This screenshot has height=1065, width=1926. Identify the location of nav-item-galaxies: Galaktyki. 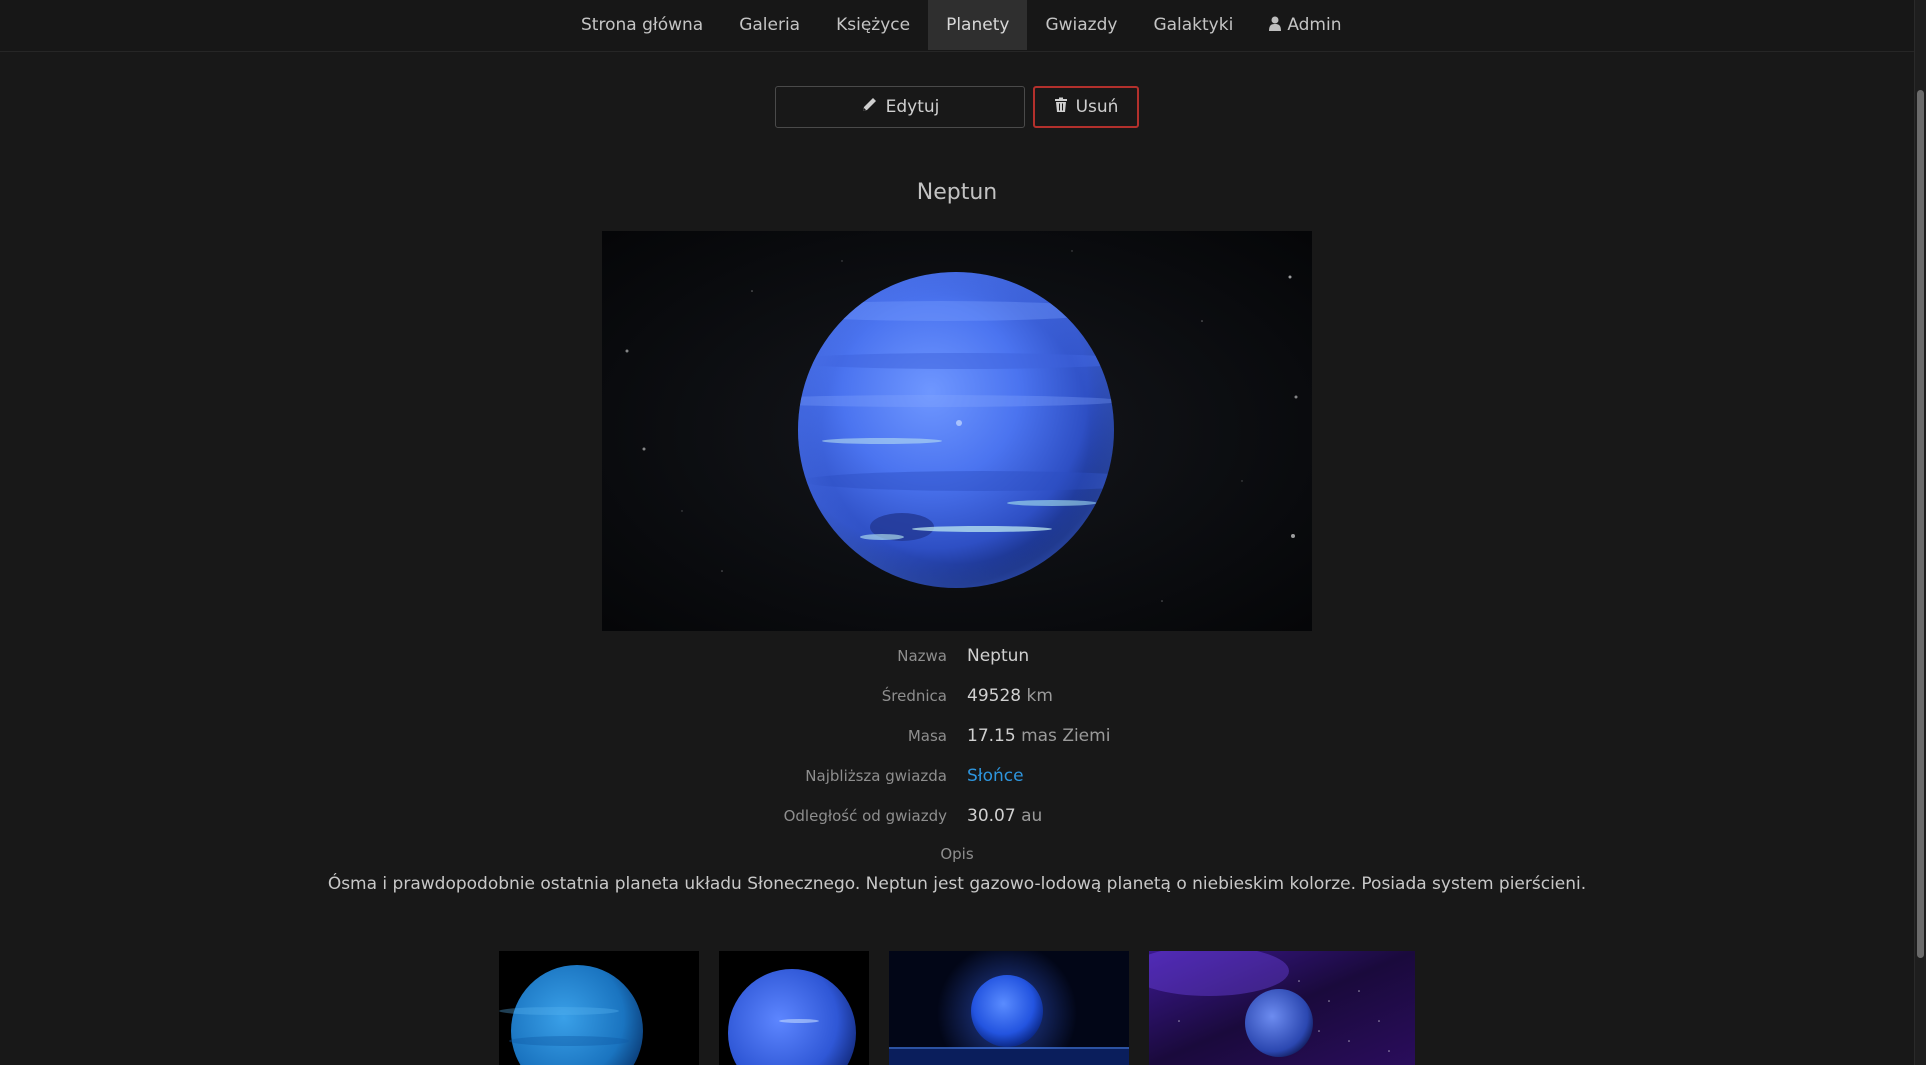
(1193, 25).